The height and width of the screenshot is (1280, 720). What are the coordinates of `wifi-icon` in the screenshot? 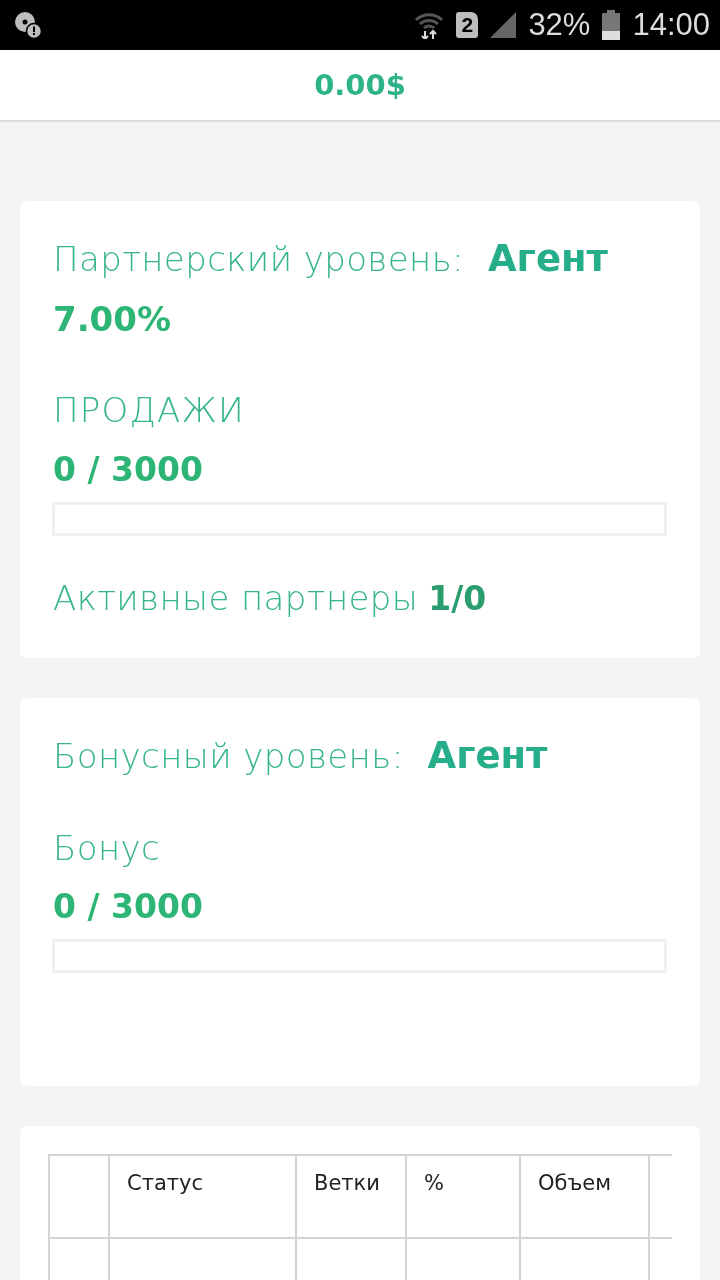 It's located at (429, 25).